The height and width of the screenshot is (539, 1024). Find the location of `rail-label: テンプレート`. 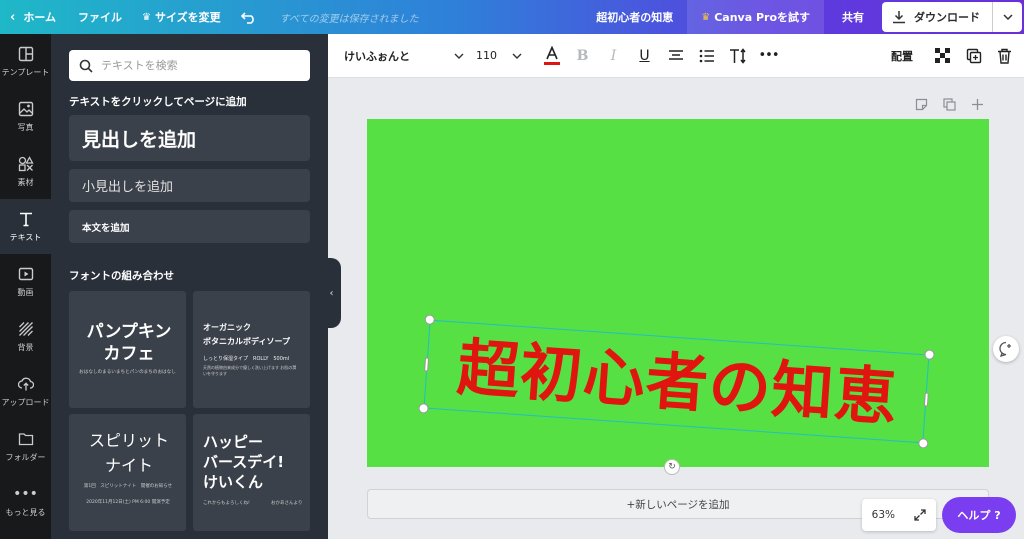

rail-label: テンプレート is located at coordinates (25, 72).